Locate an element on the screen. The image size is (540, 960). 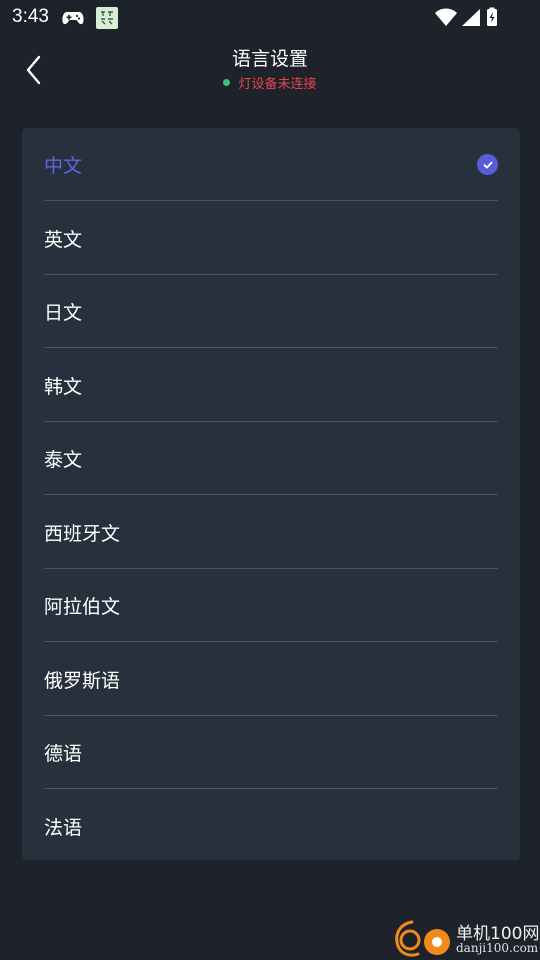
language-label: 中文 is located at coordinates (63, 166).